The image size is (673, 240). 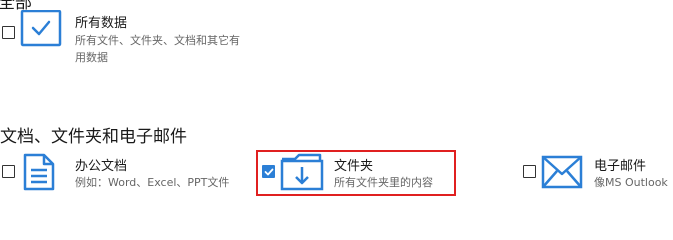 I want to click on all-data-description: 所有文件、文件夹、文档和其它有 用数据, so click(x=157, y=49).